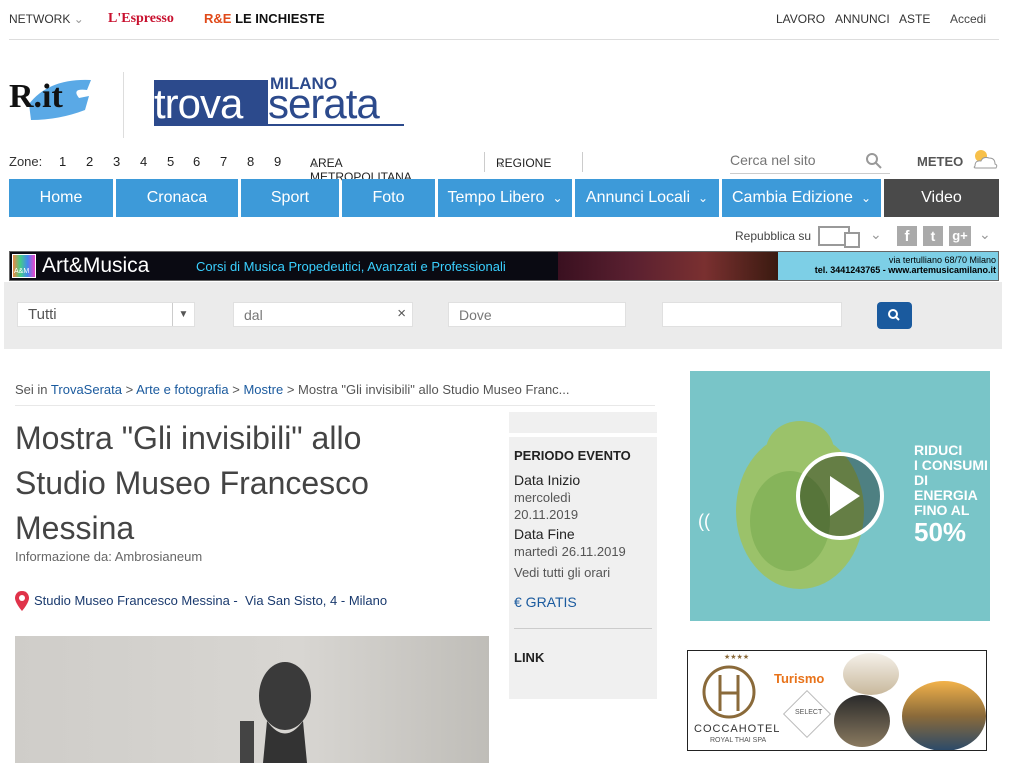 Image resolution: width=1009 pixels, height=763 pixels. Describe the element at coordinates (862, 19) in the screenshot. I see `annunci-link: ANNUNCI` at that location.